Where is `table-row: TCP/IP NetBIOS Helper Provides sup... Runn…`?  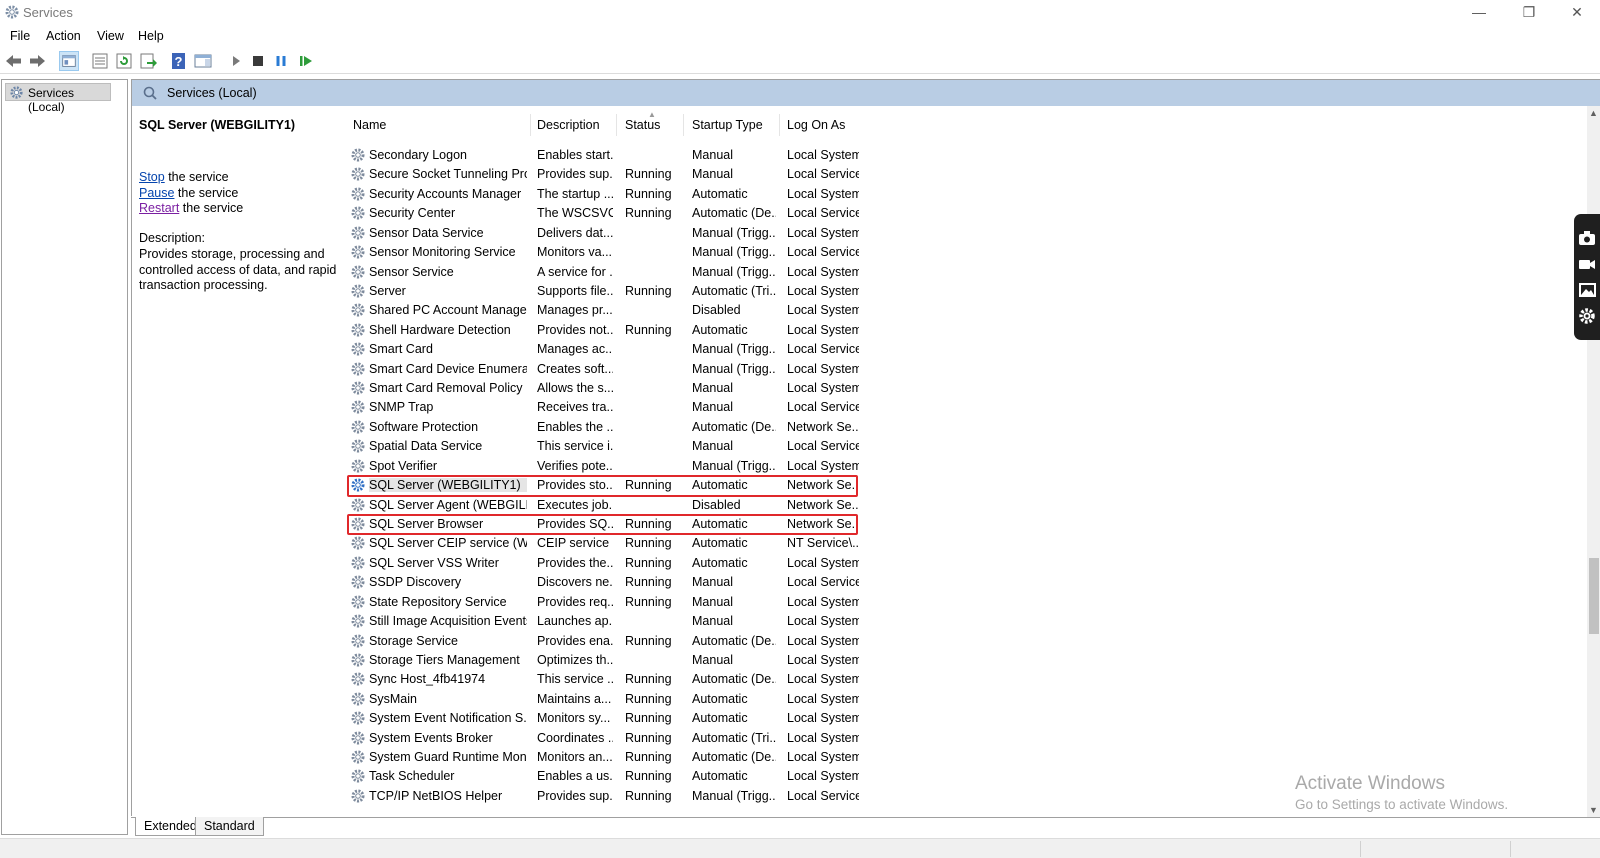
table-row: TCP/IP NetBIOS Helper Provides sup... Runn… is located at coordinates (707, 796).